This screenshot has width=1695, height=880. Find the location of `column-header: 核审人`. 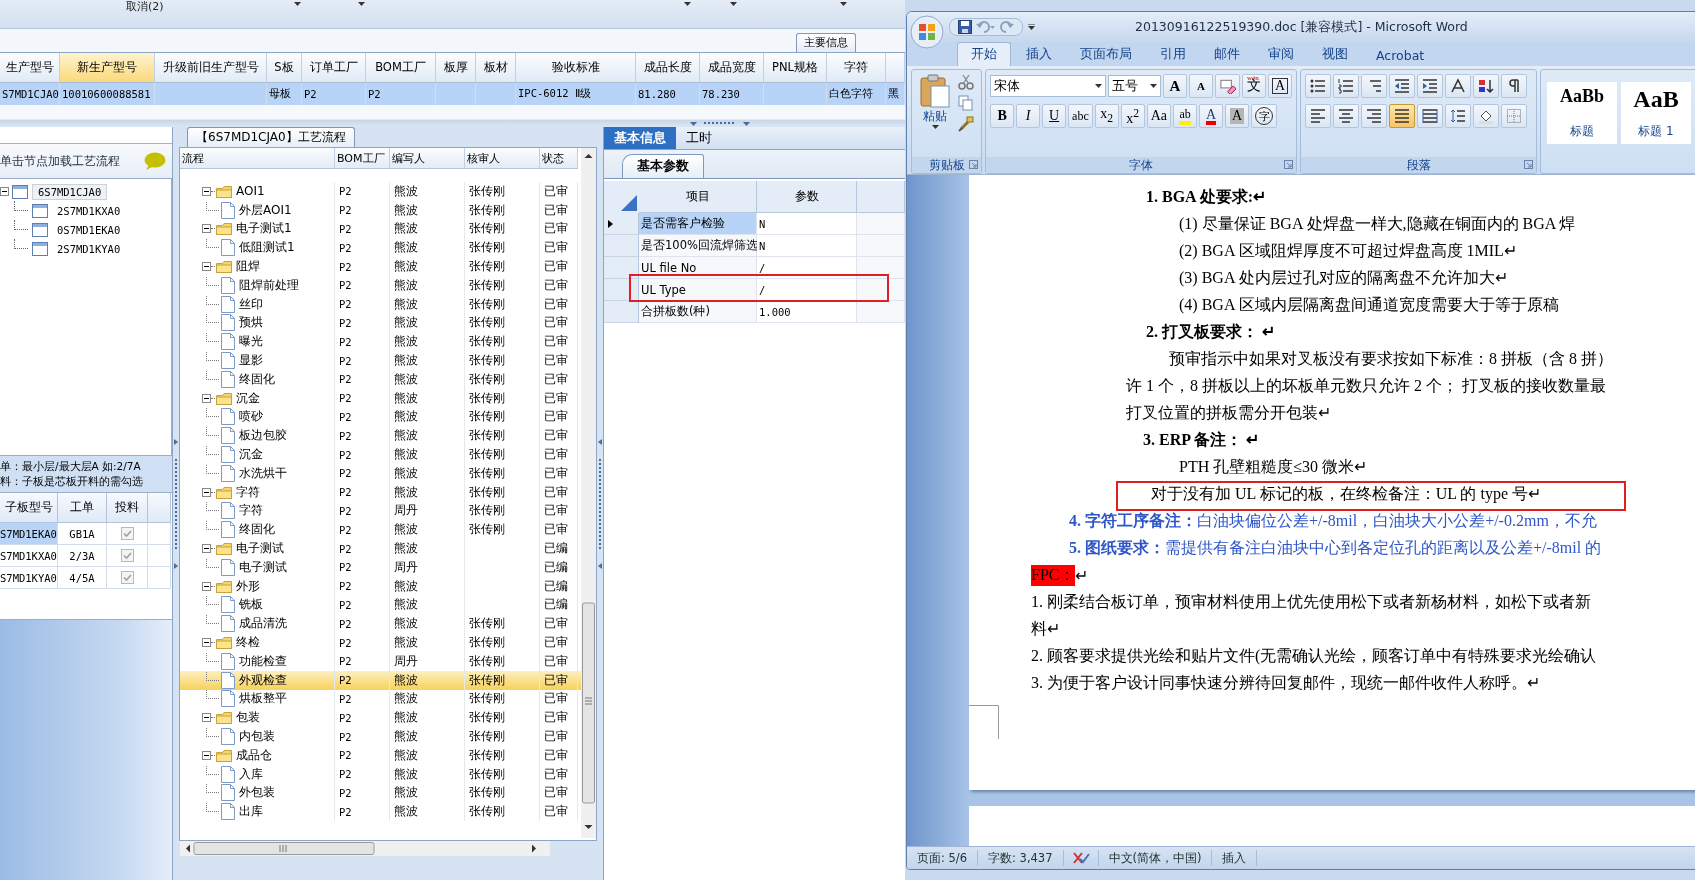

column-header: 核审人 is located at coordinates (502, 158).